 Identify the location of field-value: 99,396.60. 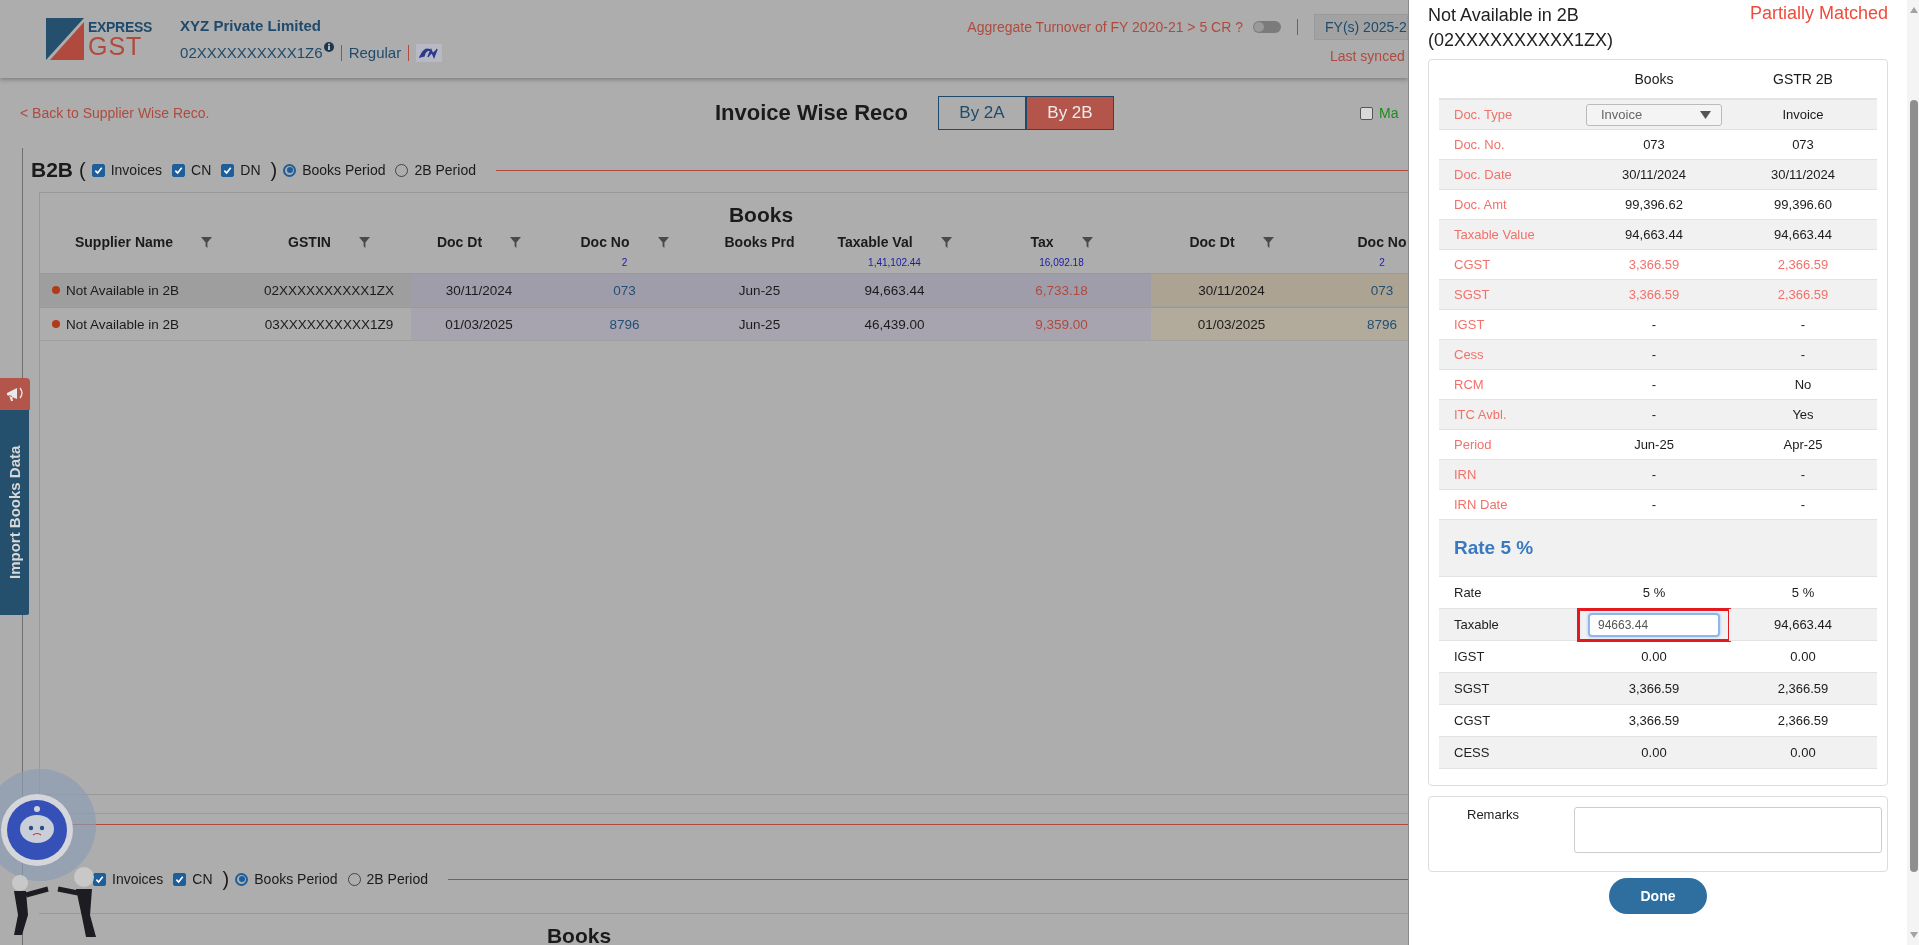
(1803, 204).